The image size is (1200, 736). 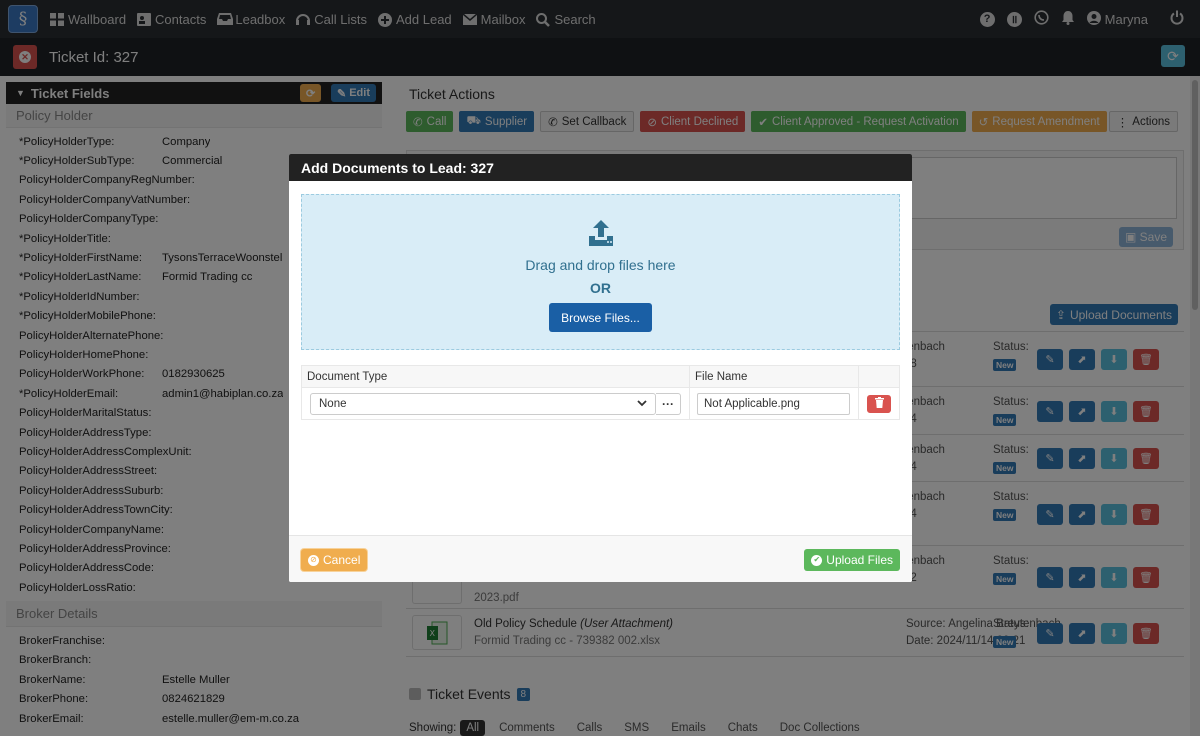 What do you see at coordinates (313, 560) in the screenshot?
I see `ban-icon: ⊘` at bounding box center [313, 560].